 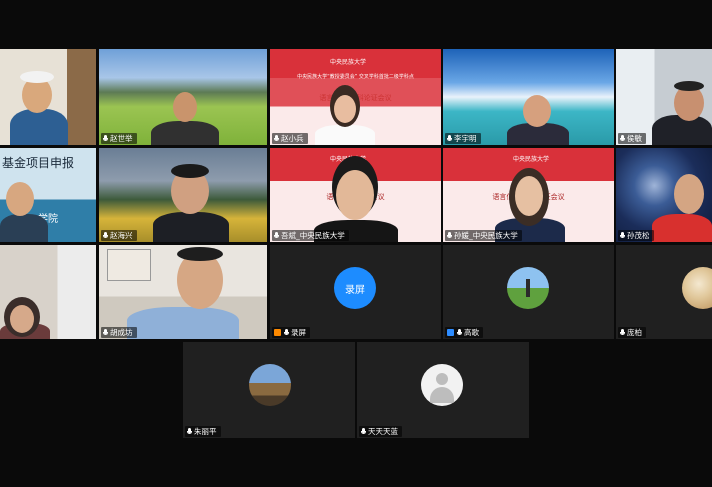 What do you see at coordinates (129, 265) in the screenshot?
I see `wall-painting` at bounding box center [129, 265].